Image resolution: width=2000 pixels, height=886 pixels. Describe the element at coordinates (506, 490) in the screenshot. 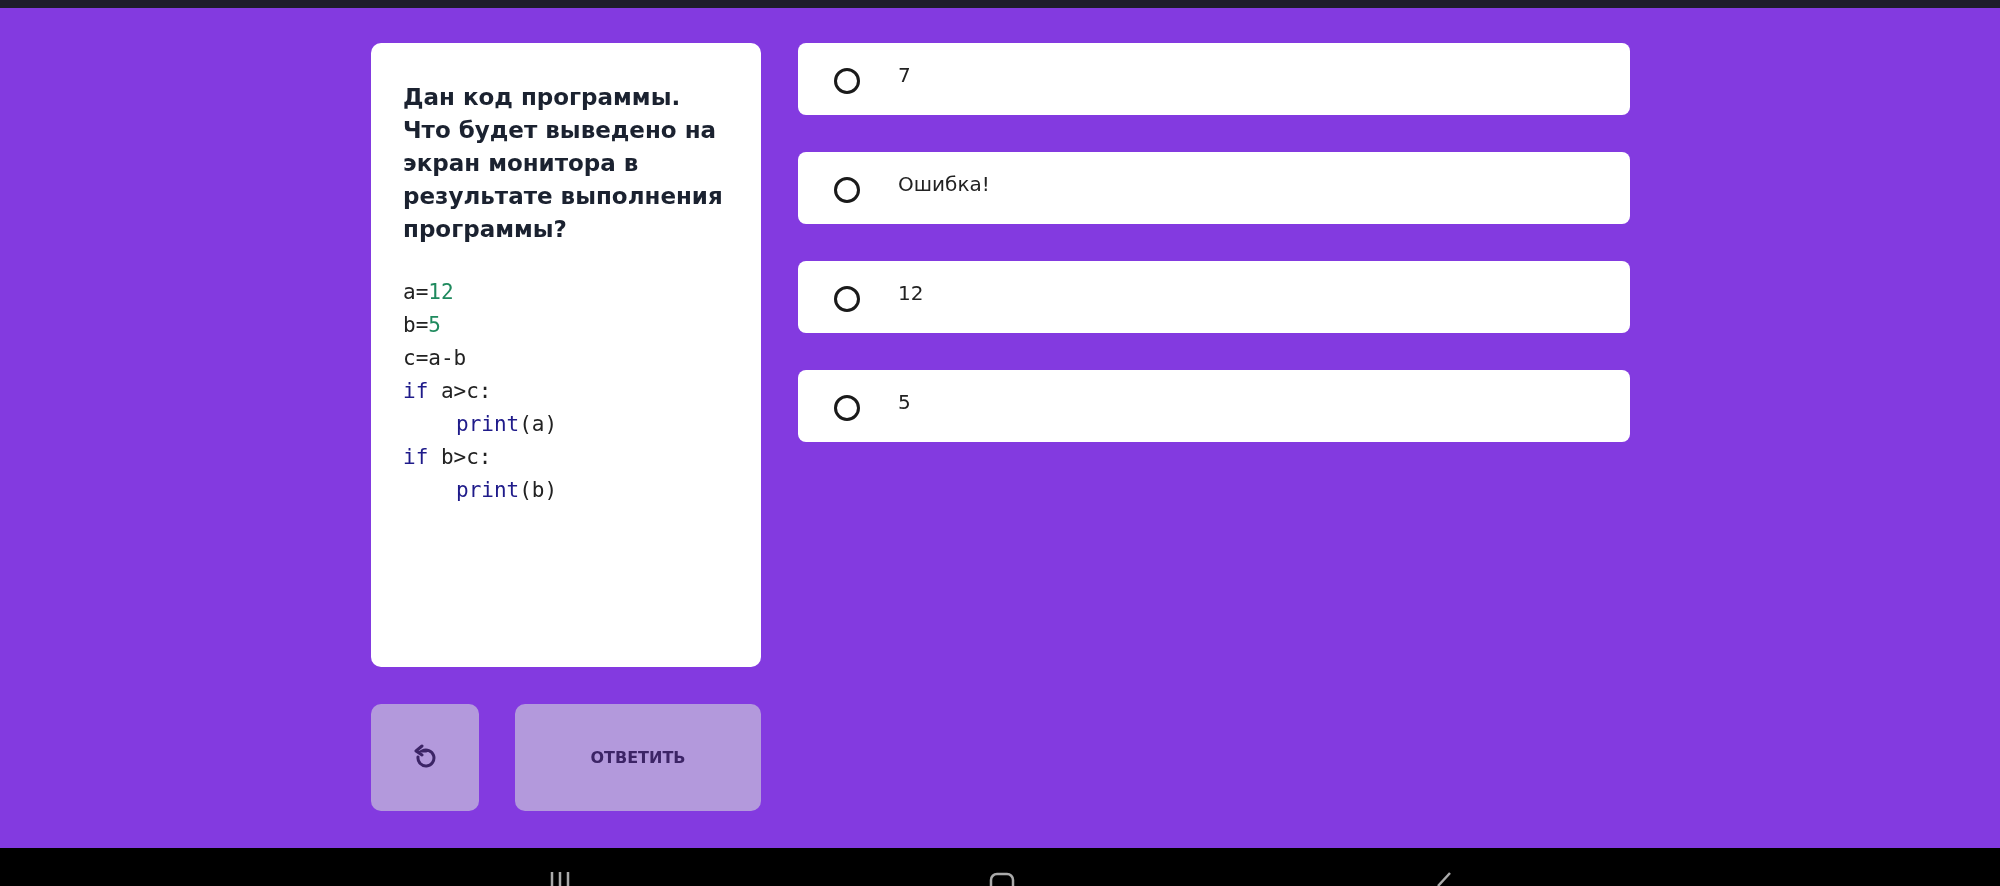

I see `code-line: print(b)` at that location.